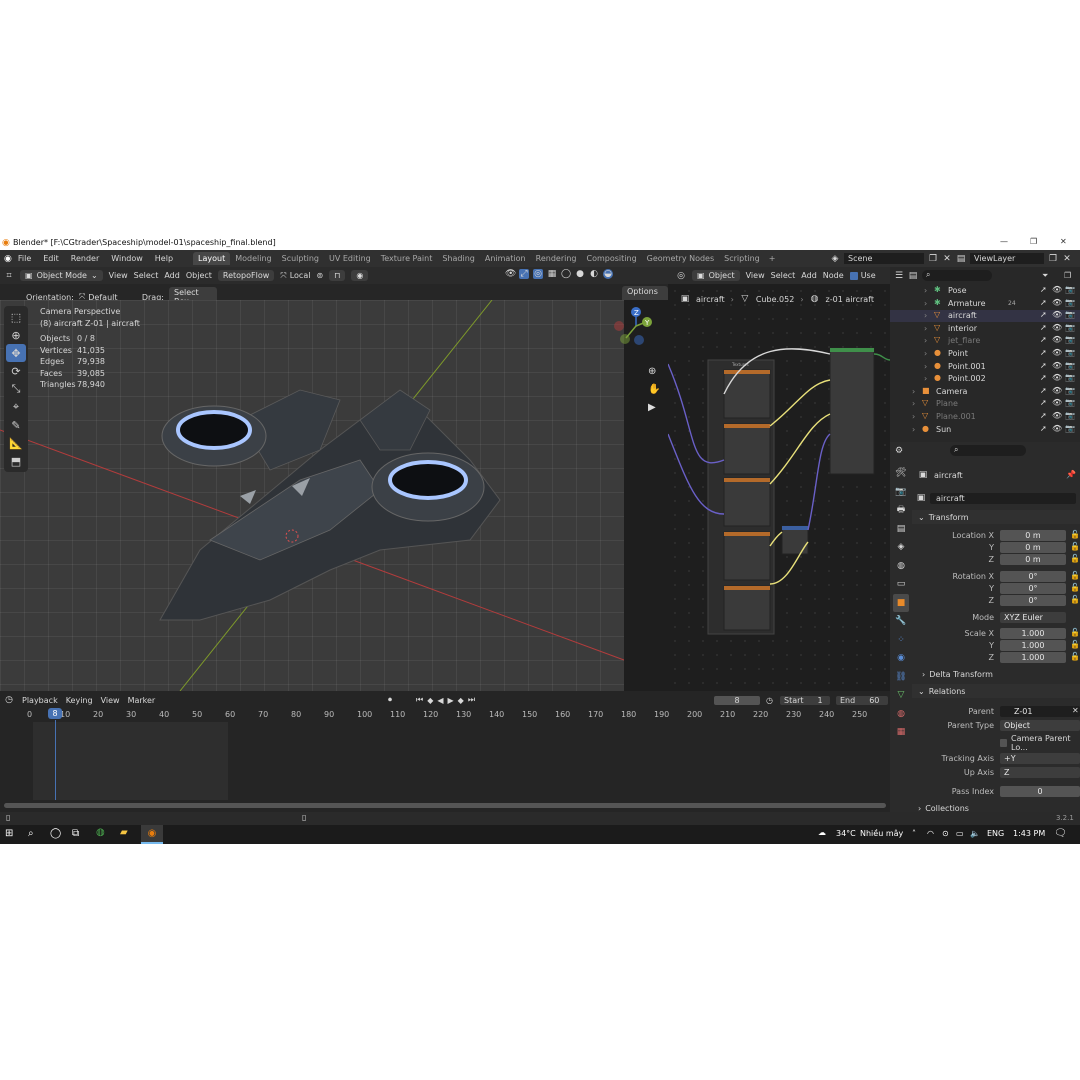 The height and width of the screenshot is (1080, 1080). I want to click on particles-tab-icon: ⁘, so click(901, 640).